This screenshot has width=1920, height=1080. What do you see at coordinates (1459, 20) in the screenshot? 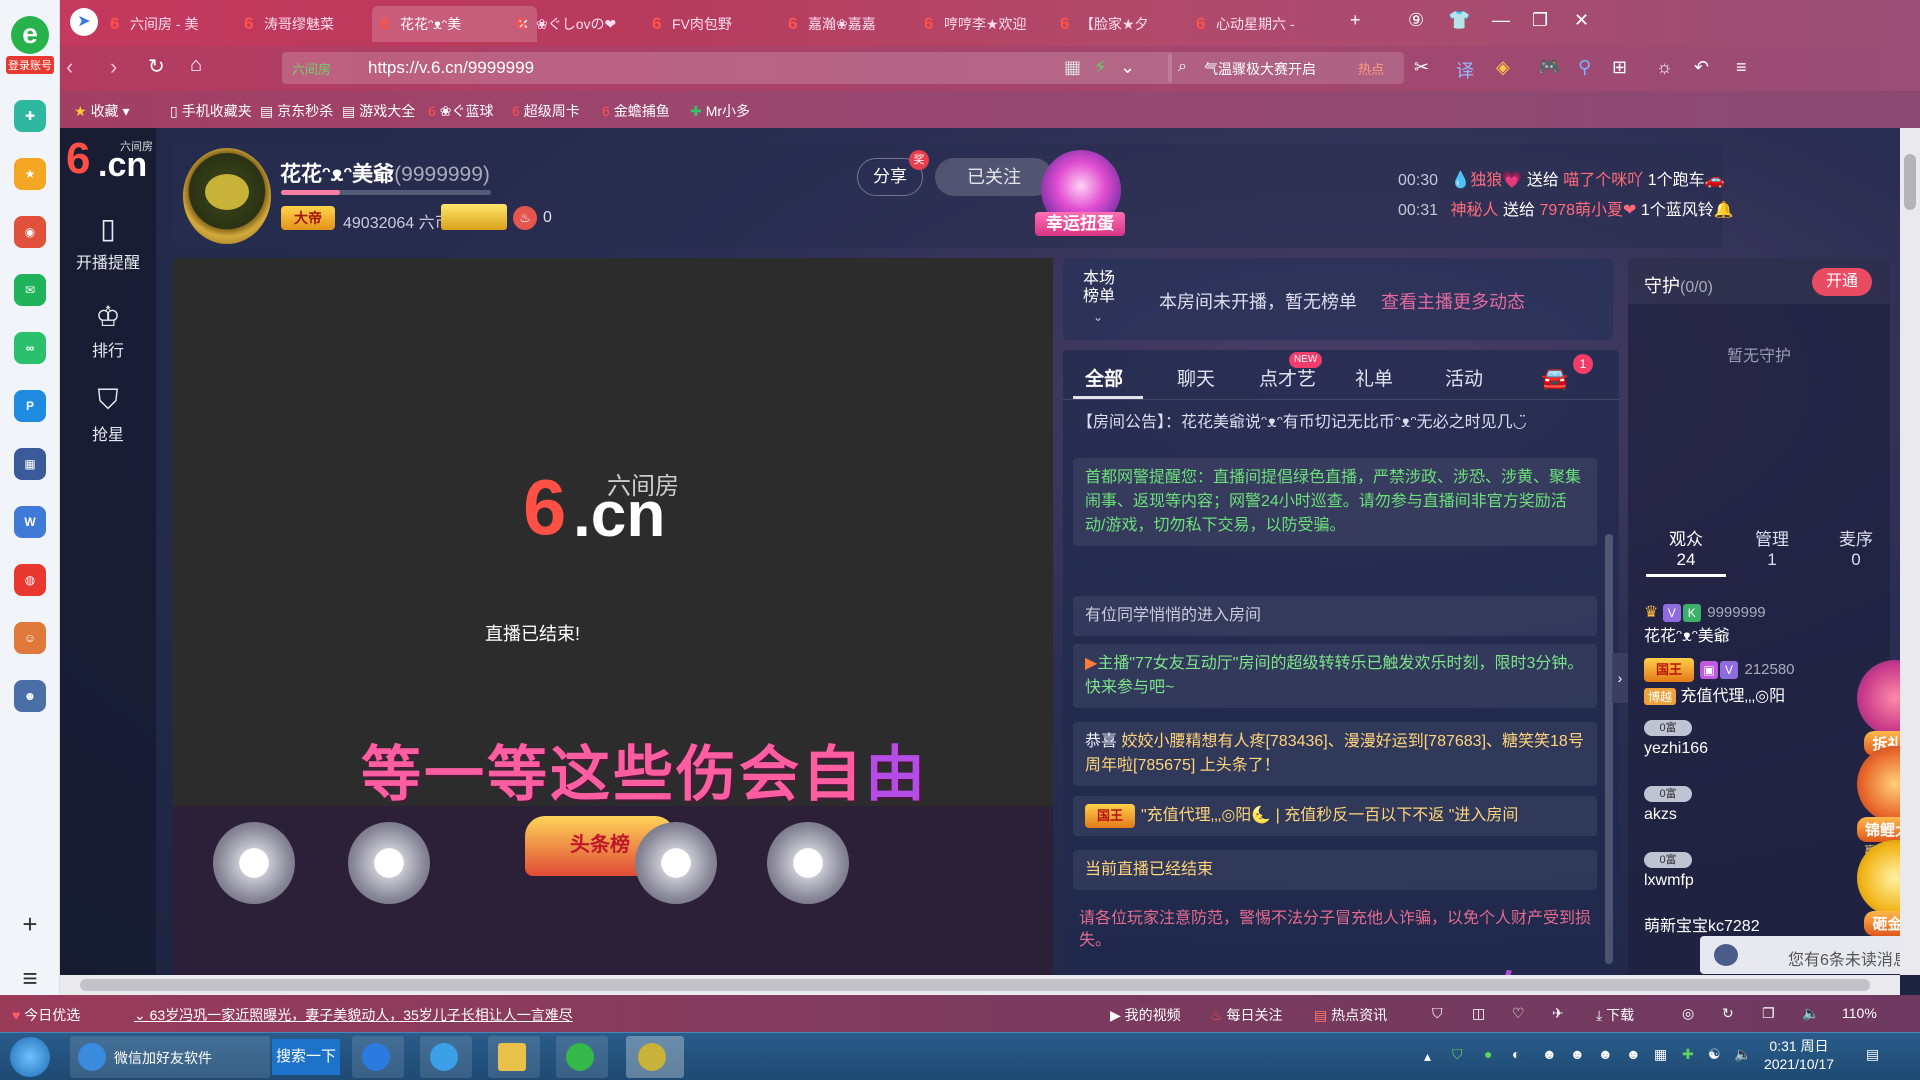
I see `skin-icon: 👕` at bounding box center [1459, 20].